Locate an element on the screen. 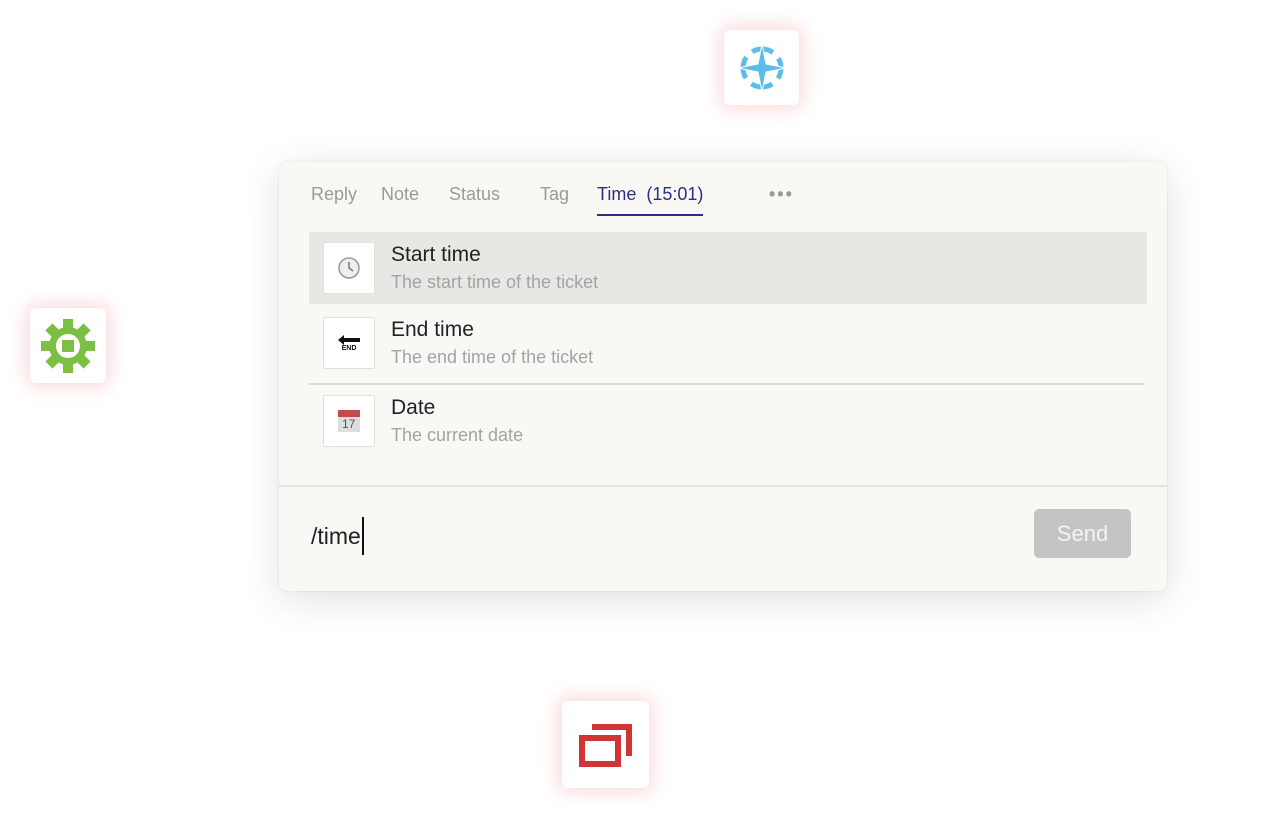 This screenshot has width=1270, height=819. suggestion-subtitle: The end time of the ticket is located at coordinates (492, 357).